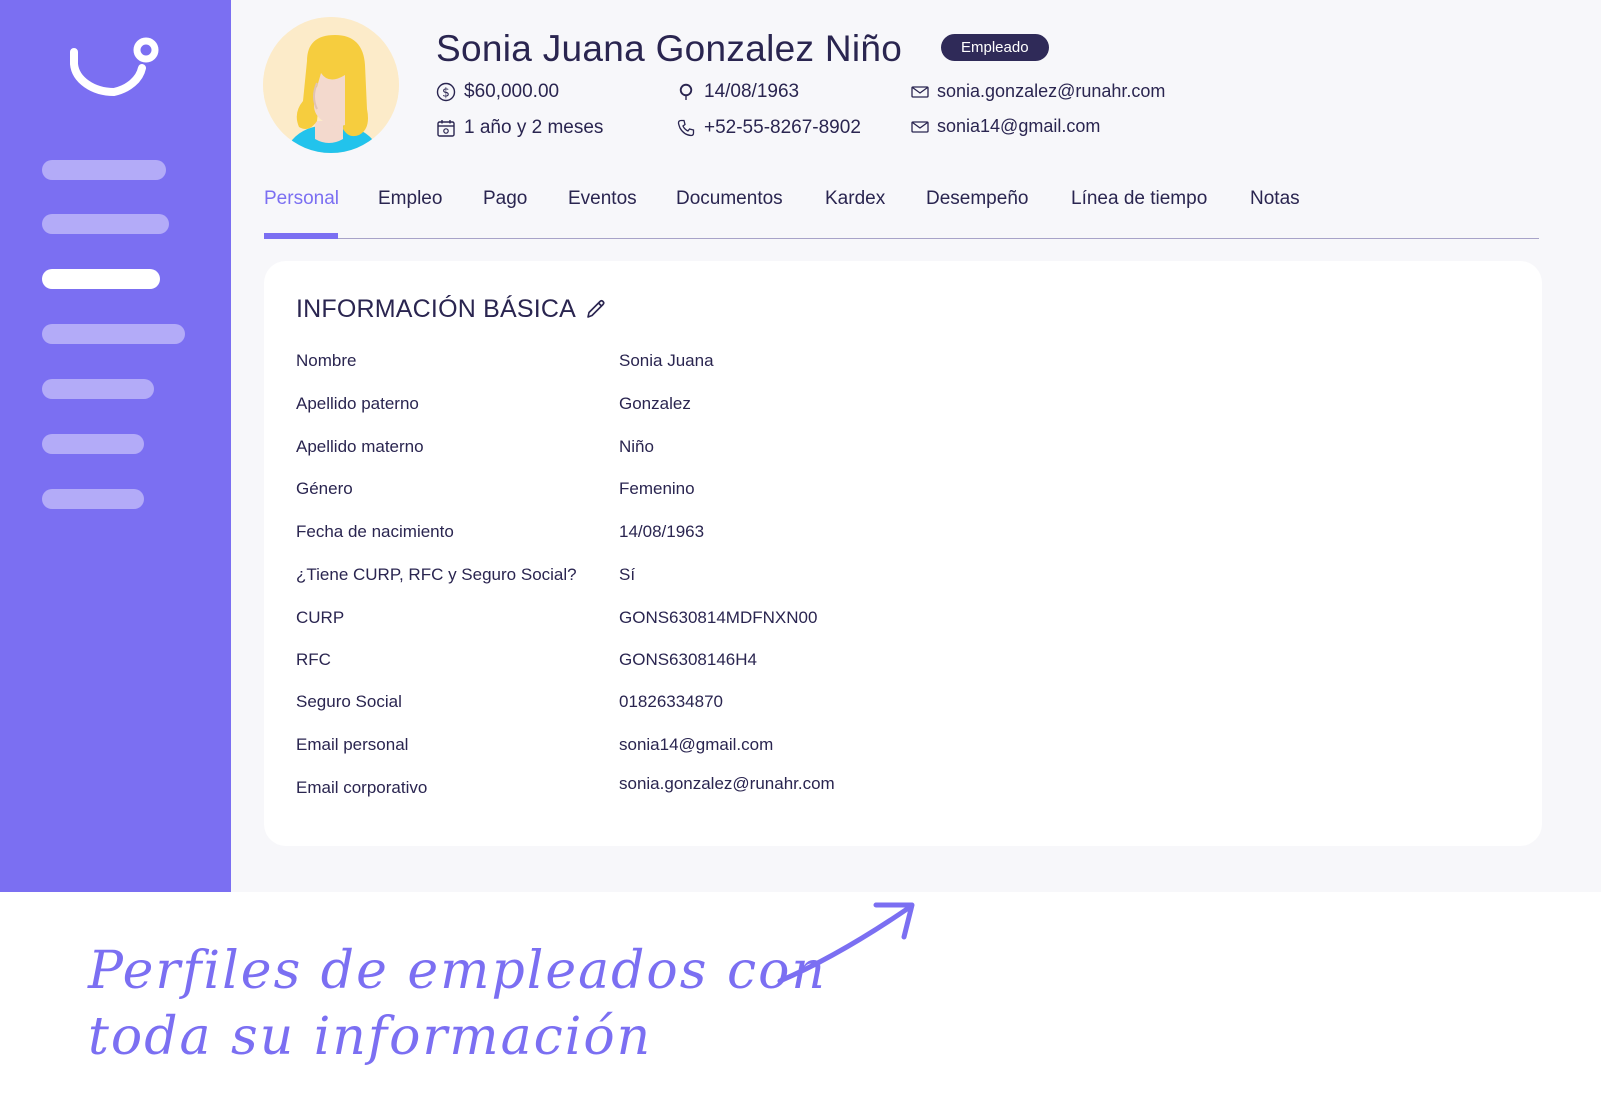  I want to click on label-email-corporativo: Email corporativo, so click(362, 787).